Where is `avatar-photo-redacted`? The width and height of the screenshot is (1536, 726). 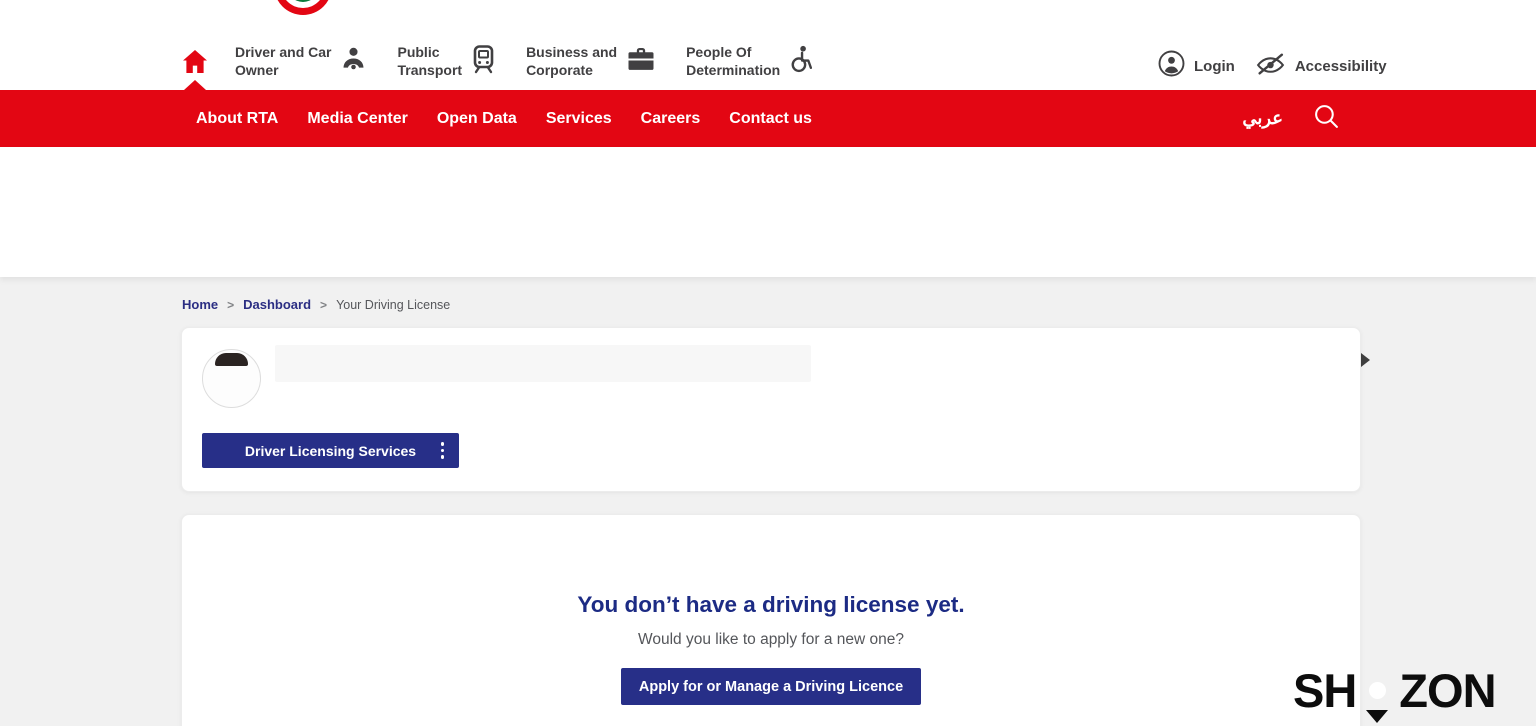
avatar-photo-redacted is located at coordinates (231, 359).